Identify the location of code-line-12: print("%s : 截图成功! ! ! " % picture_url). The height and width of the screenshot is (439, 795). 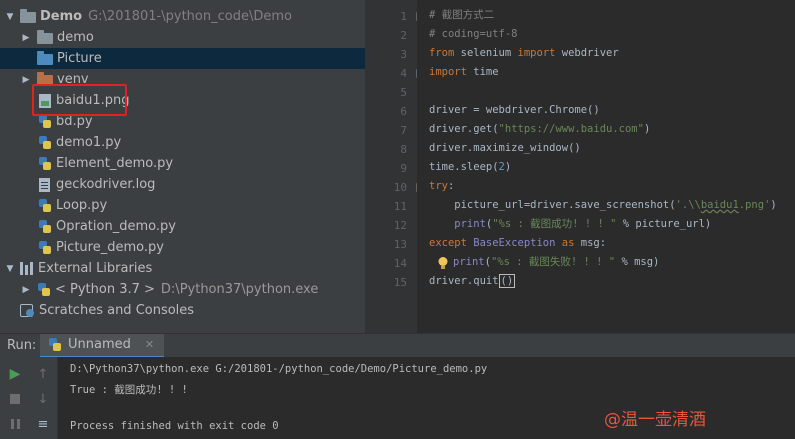
(570, 224).